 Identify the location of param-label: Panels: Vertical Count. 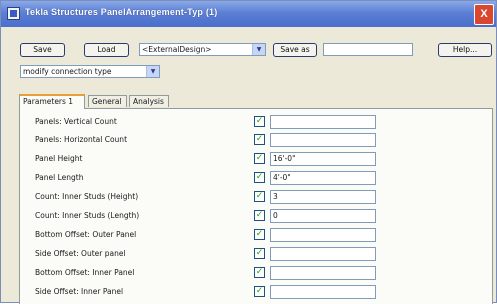
(76, 121).